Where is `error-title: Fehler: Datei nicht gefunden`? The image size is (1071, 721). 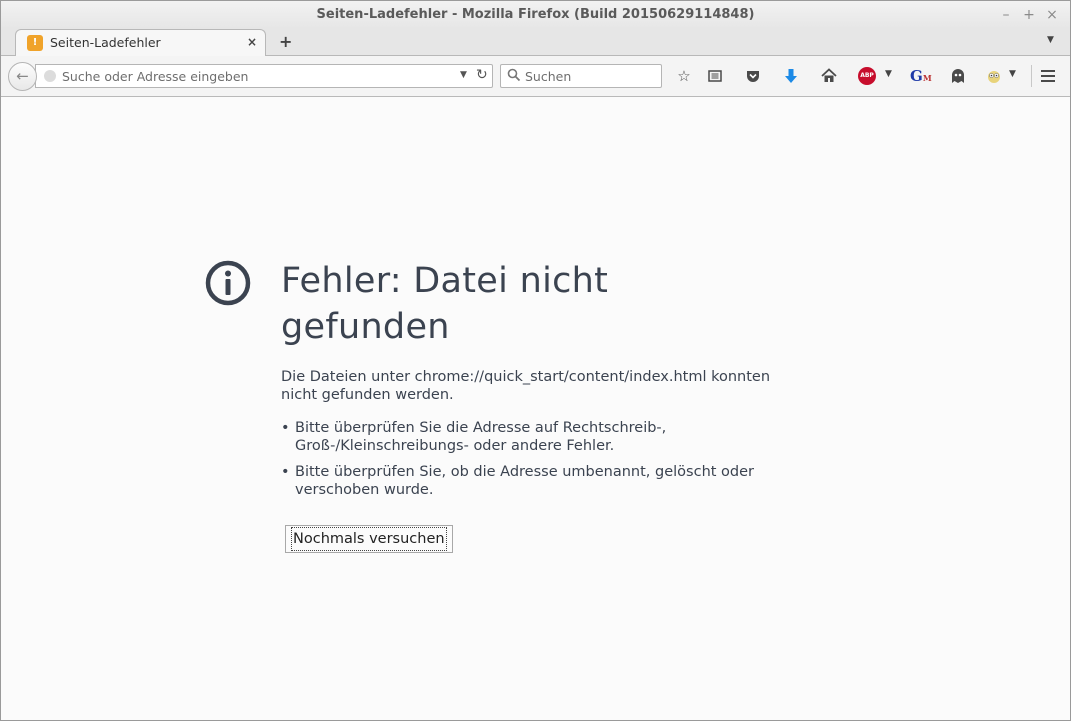 error-title: Fehler: Datei nicht gefunden is located at coordinates (445, 304).